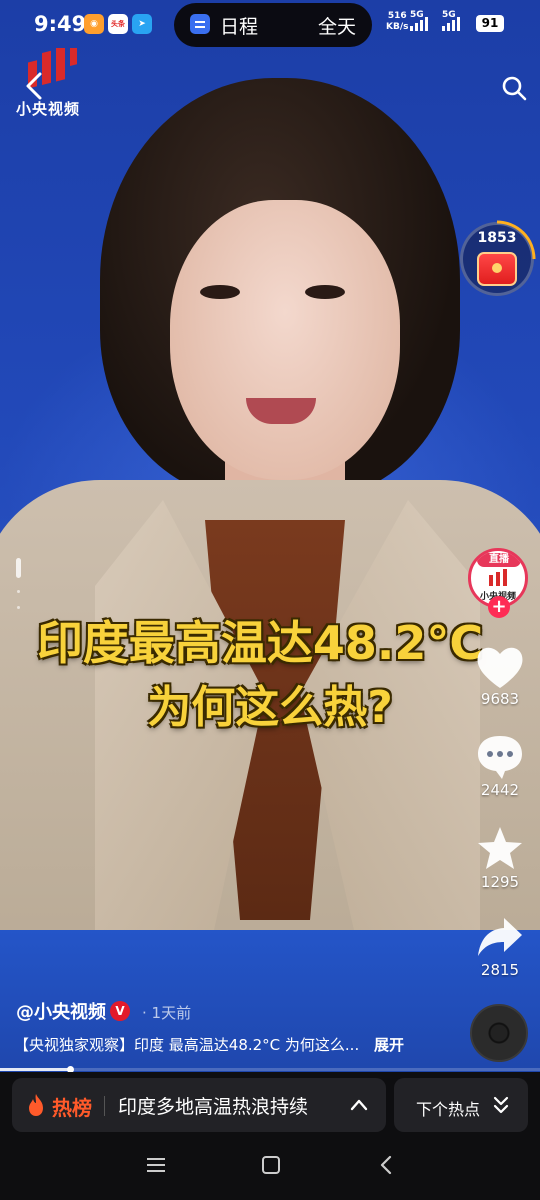 This screenshot has width=540, height=1200. What do you see at coordinates (389, 1044) in the screenshot?
I see `expand-button: 展开` at bounding box center [389, 1044].